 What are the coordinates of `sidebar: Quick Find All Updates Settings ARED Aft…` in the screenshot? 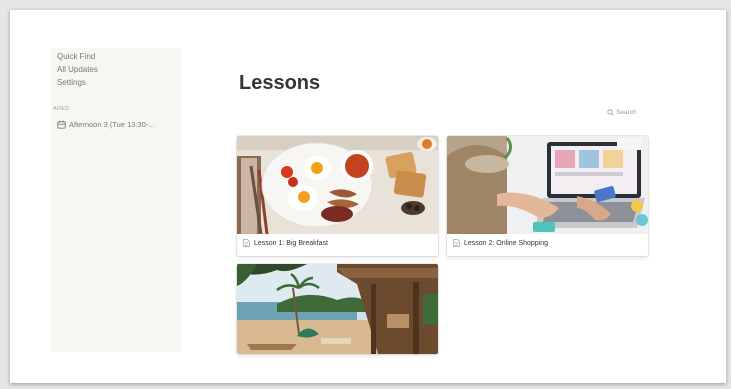 It's located at (116, 200).